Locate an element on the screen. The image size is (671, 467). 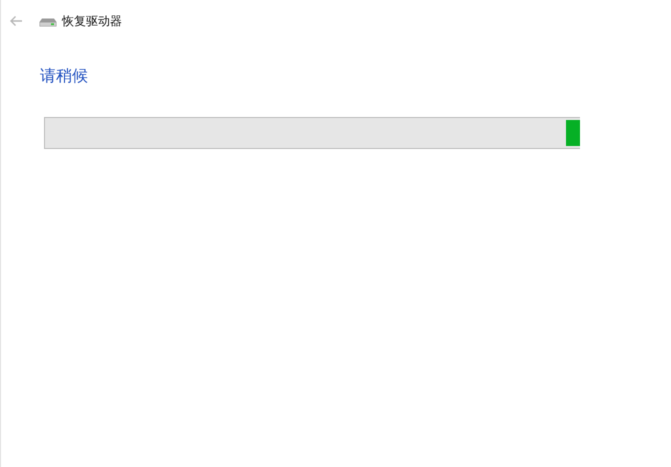
window-title: 恢复驱动器 is located at coordinates (92, 21).